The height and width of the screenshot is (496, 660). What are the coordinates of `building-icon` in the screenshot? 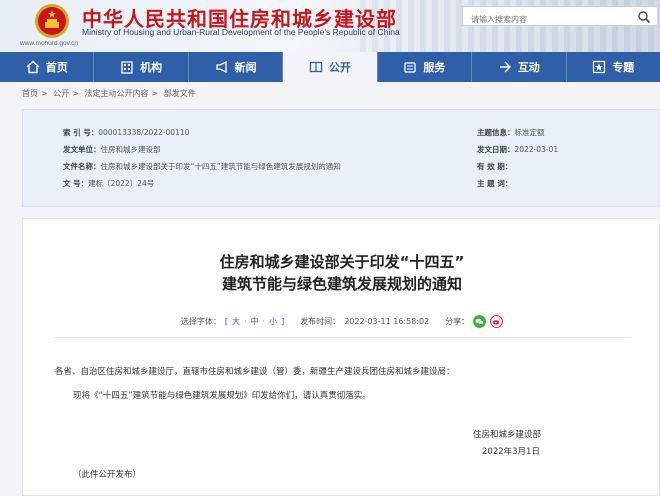 It's located at (127, 67).